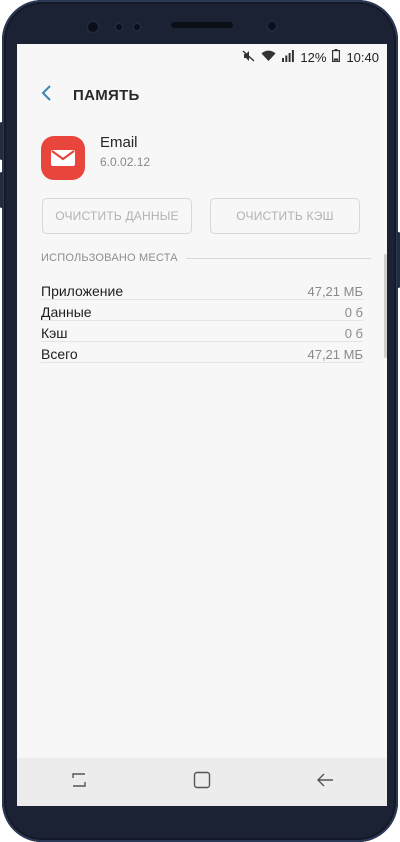  I want to click on section-title: ИСПОЛЬЗОВАНО МЕСТА, so click(109, 258).